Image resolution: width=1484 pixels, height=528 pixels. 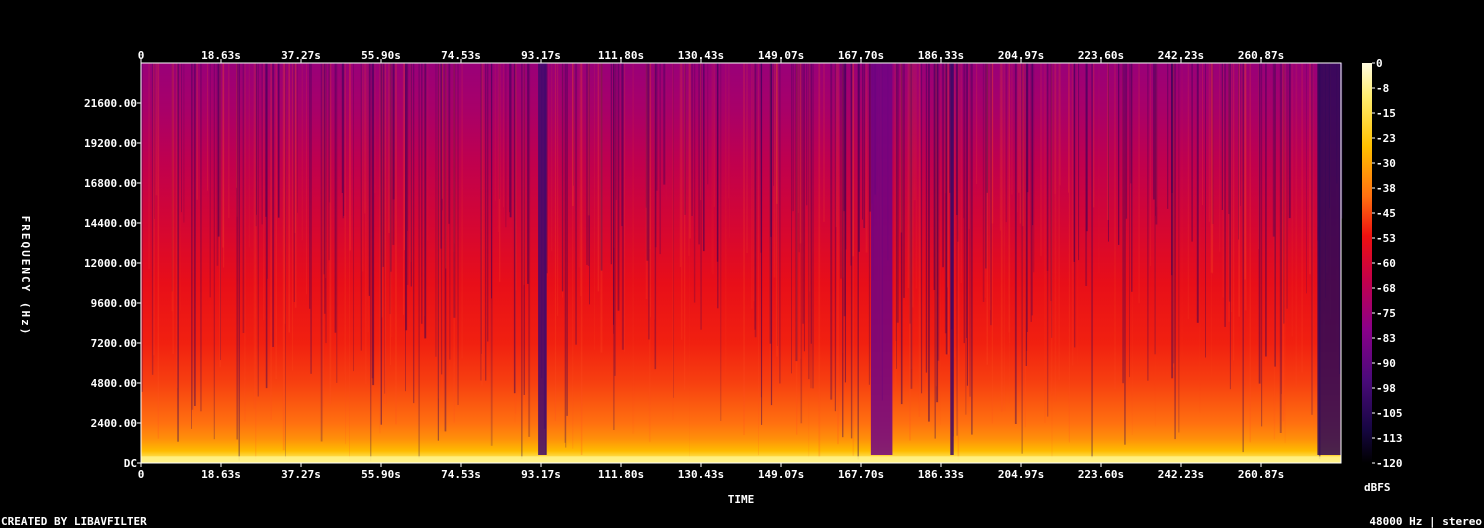 I want to click on x-tick-label-bottom: 0, so click(x=141, y=474).